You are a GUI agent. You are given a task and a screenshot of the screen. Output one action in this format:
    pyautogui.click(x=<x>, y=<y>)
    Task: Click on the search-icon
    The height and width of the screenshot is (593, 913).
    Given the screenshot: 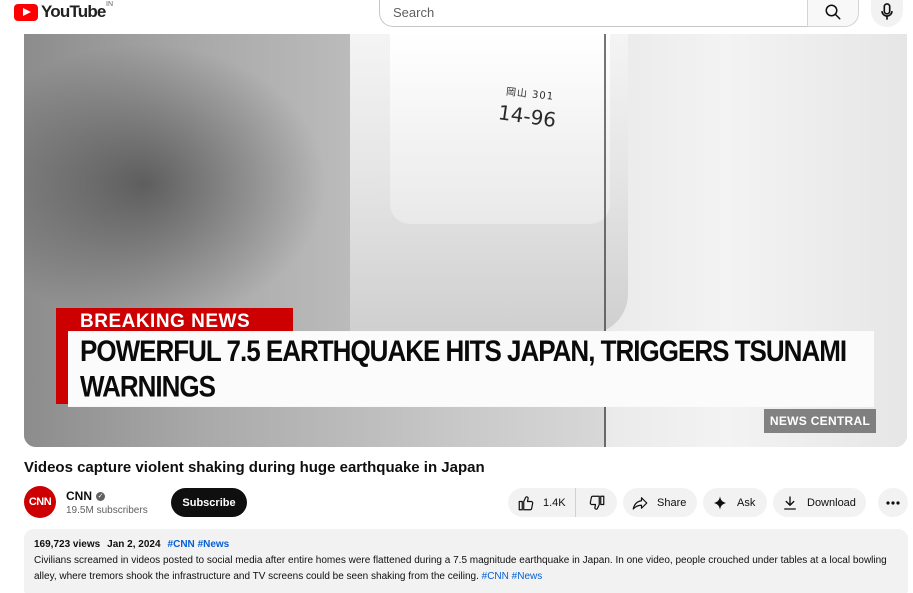 What is the action you would take?
    pyautogui.click(x=833, y=12)
    